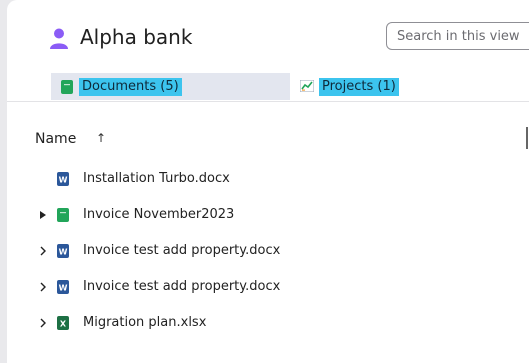 The width and height of the screenshot is (529, 363). I want to click on item-name: Installation Turbo.docx, so click(156, 178).